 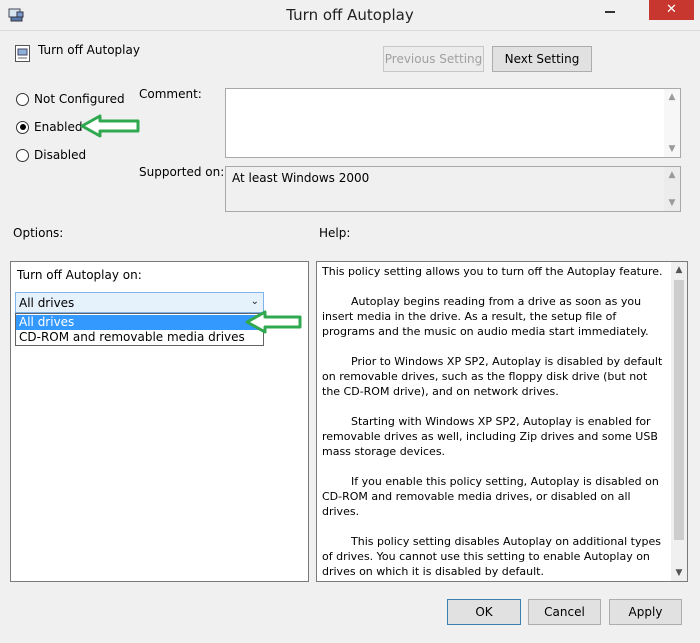 I want to click on radio-not-configured: Not Configured, so click(x=70, y=99).